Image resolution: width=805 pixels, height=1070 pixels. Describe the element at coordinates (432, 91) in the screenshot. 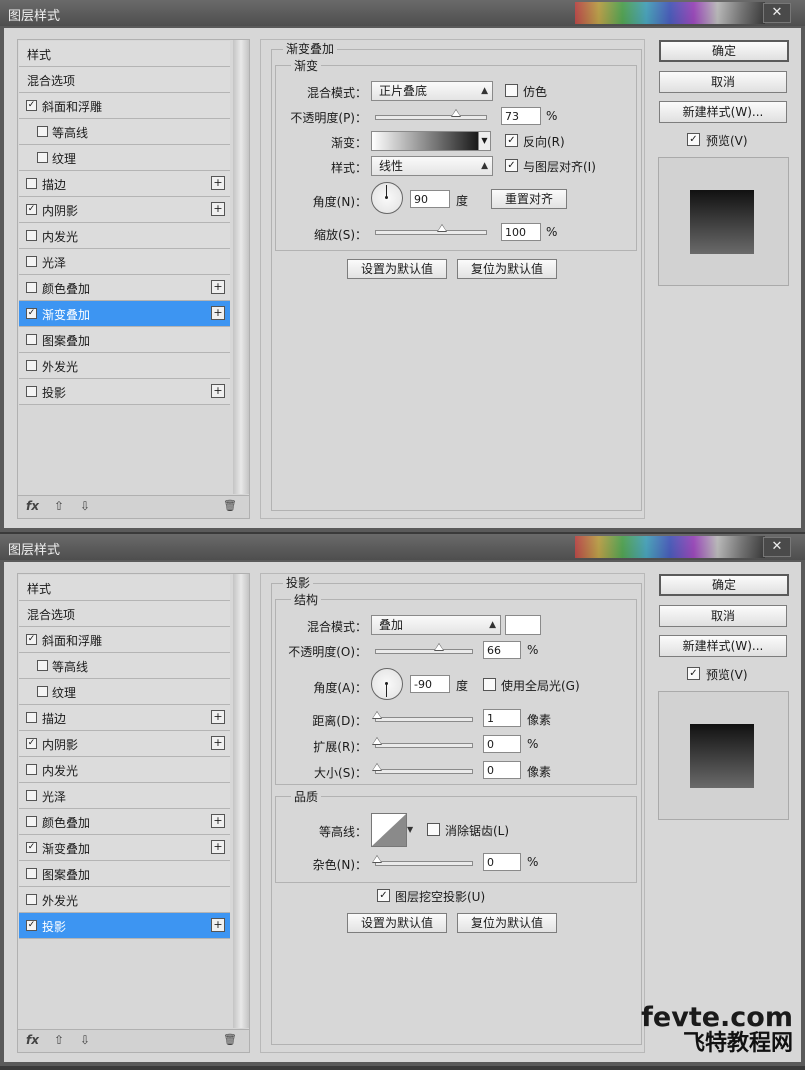

I see `blend-mode-select: 正片叠底 ▲` at that location.